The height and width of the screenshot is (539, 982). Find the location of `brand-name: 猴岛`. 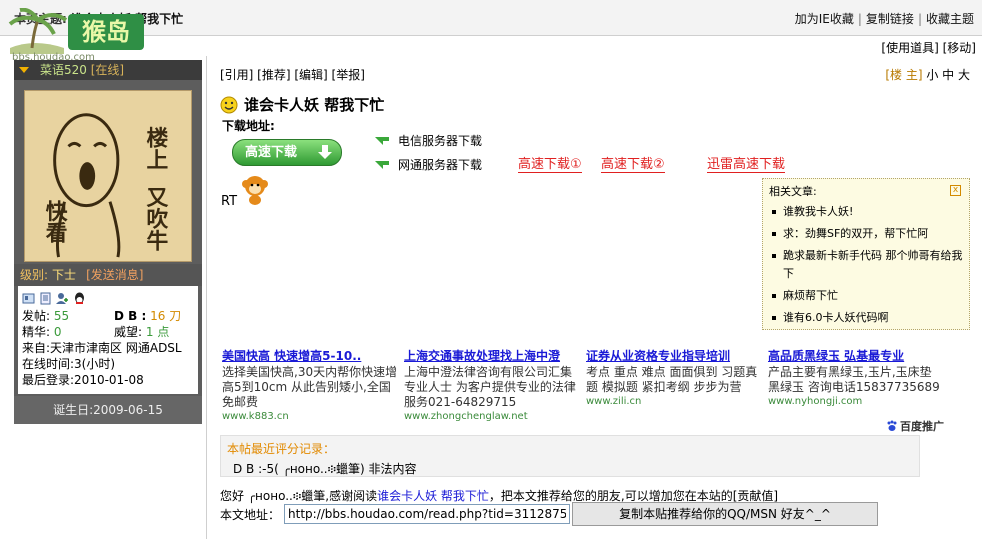

brand-name: 猴岛 is located at coordinates (106, 32).